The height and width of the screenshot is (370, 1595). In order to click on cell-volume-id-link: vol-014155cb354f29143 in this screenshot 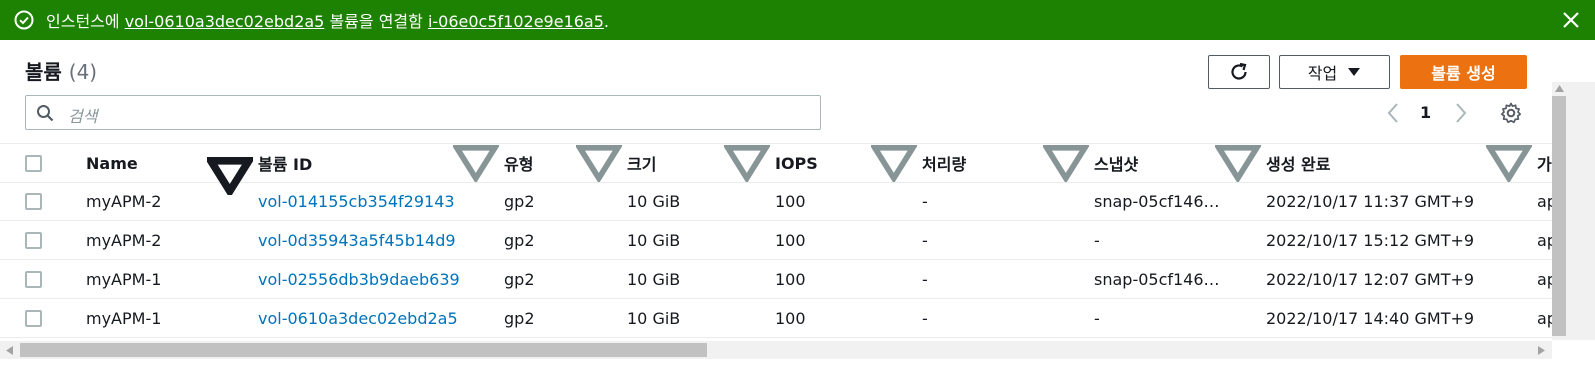, I will do `click(356, 201)`.